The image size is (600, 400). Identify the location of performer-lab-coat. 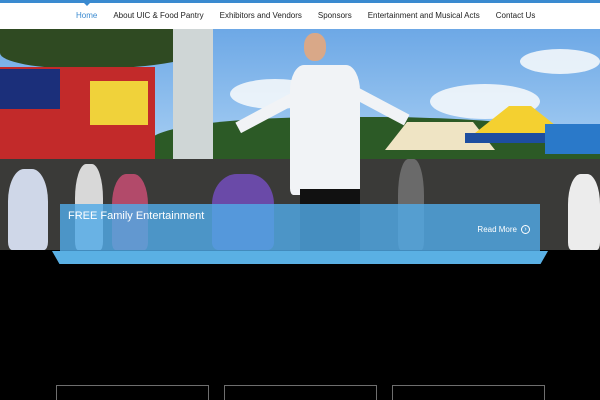
(325, 130).